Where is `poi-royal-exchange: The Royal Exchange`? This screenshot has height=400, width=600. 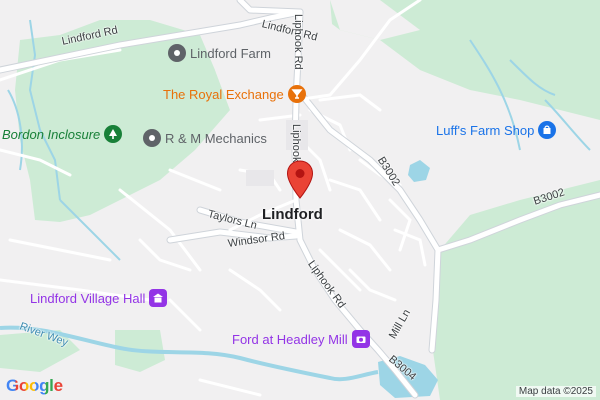
poi-royal-exchange: The Royal Exchange is located at coordinates (234, 94).